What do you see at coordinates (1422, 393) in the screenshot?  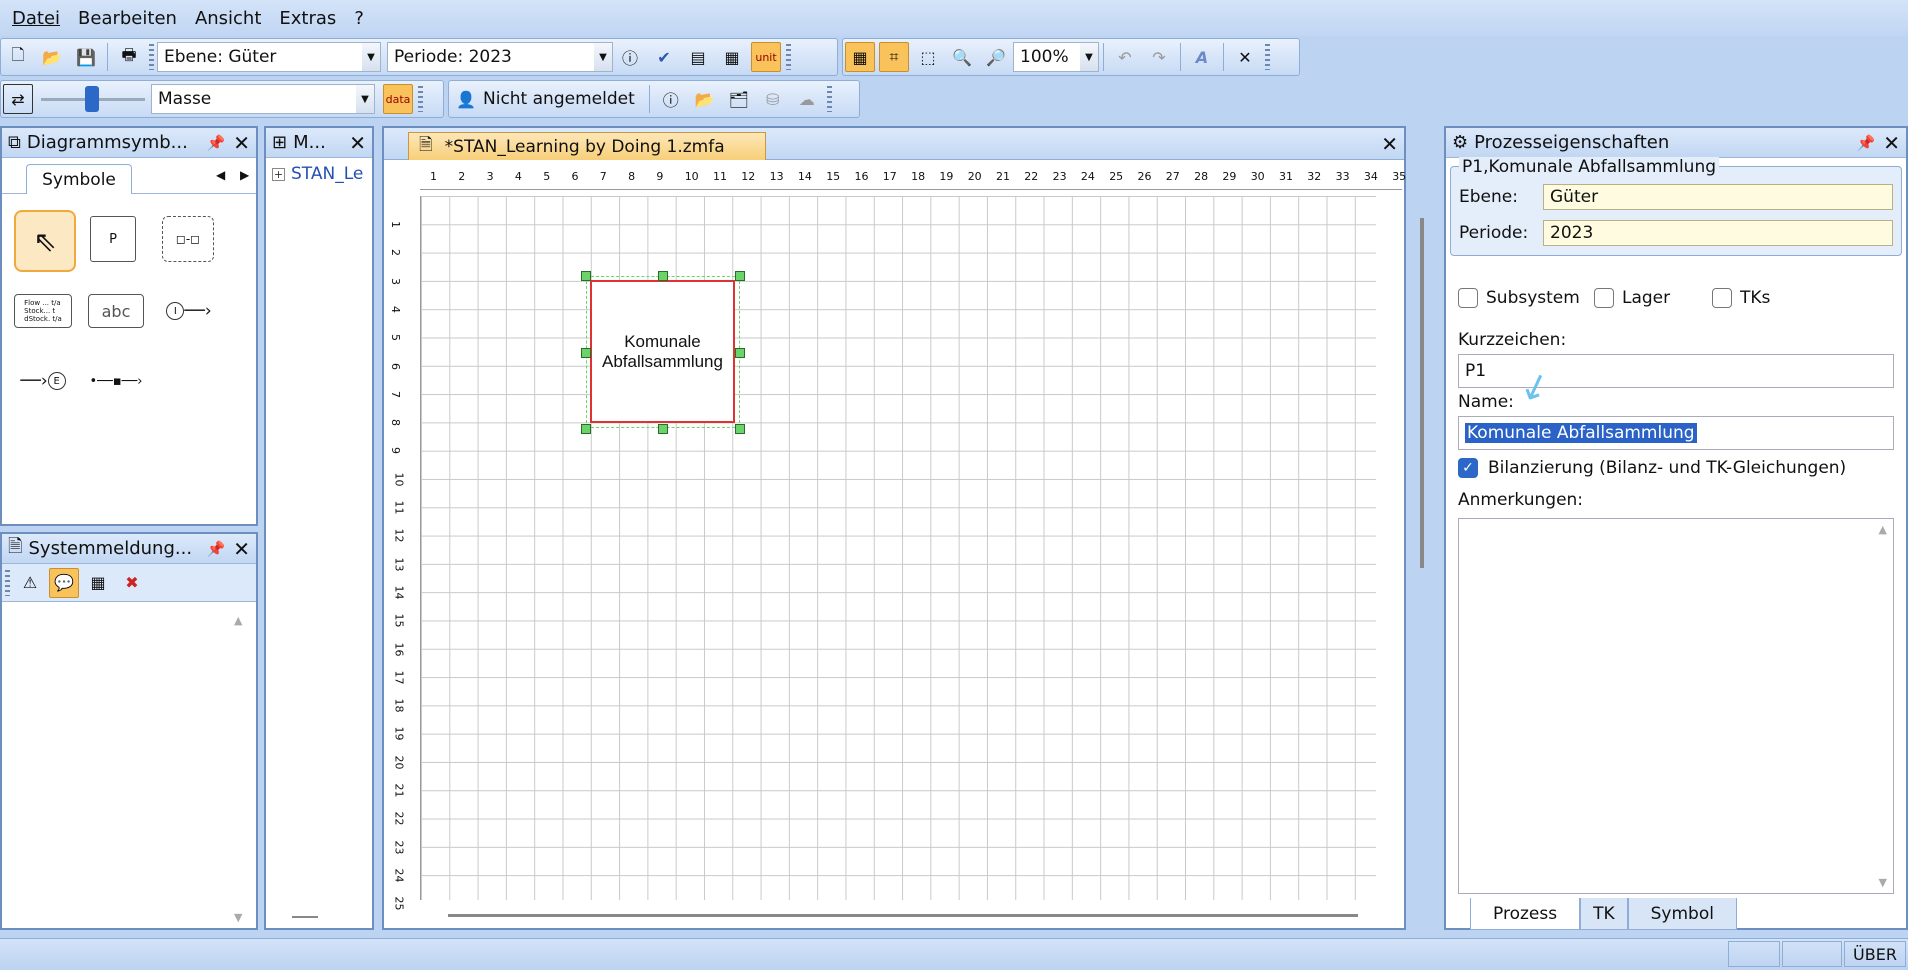 I see `vertical-scrollbar` at bounding box center [1422, 393].